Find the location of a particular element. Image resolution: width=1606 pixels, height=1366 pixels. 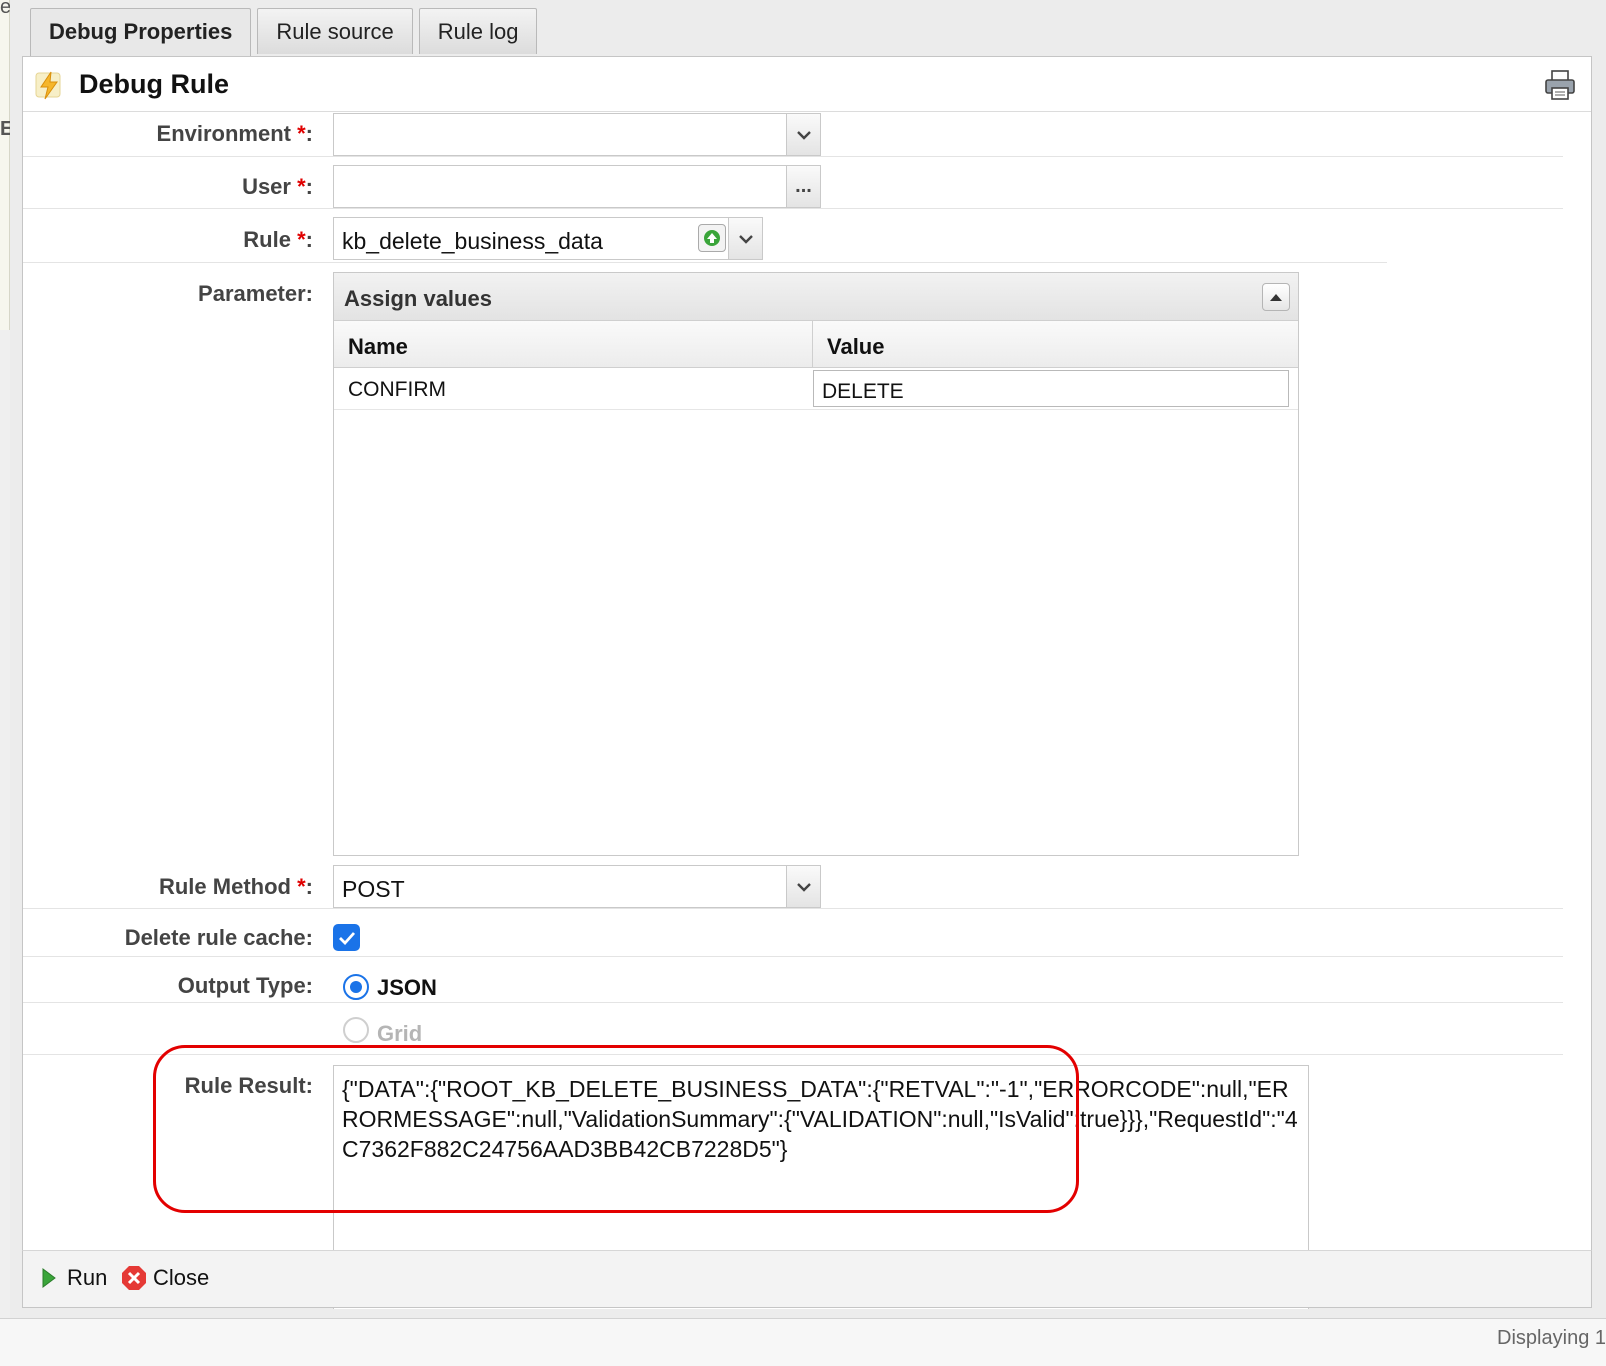

chevron-up-icon is located at coordinates (1276, 297).